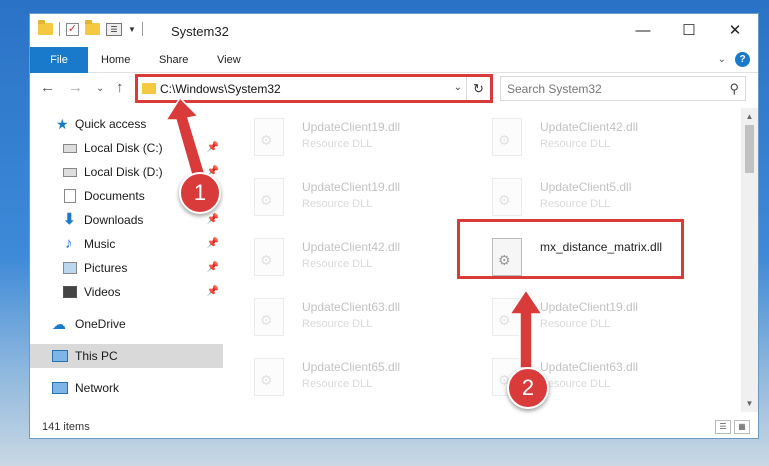 This screenshot has width=769, height=466. I want to click on download-icon: ⬇, so click(69, 219).